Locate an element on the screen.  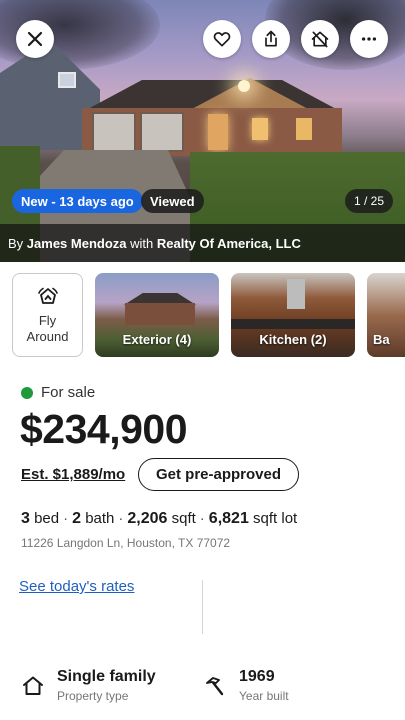
agent-name: James Mendoza is located at coordinates (76, 243).